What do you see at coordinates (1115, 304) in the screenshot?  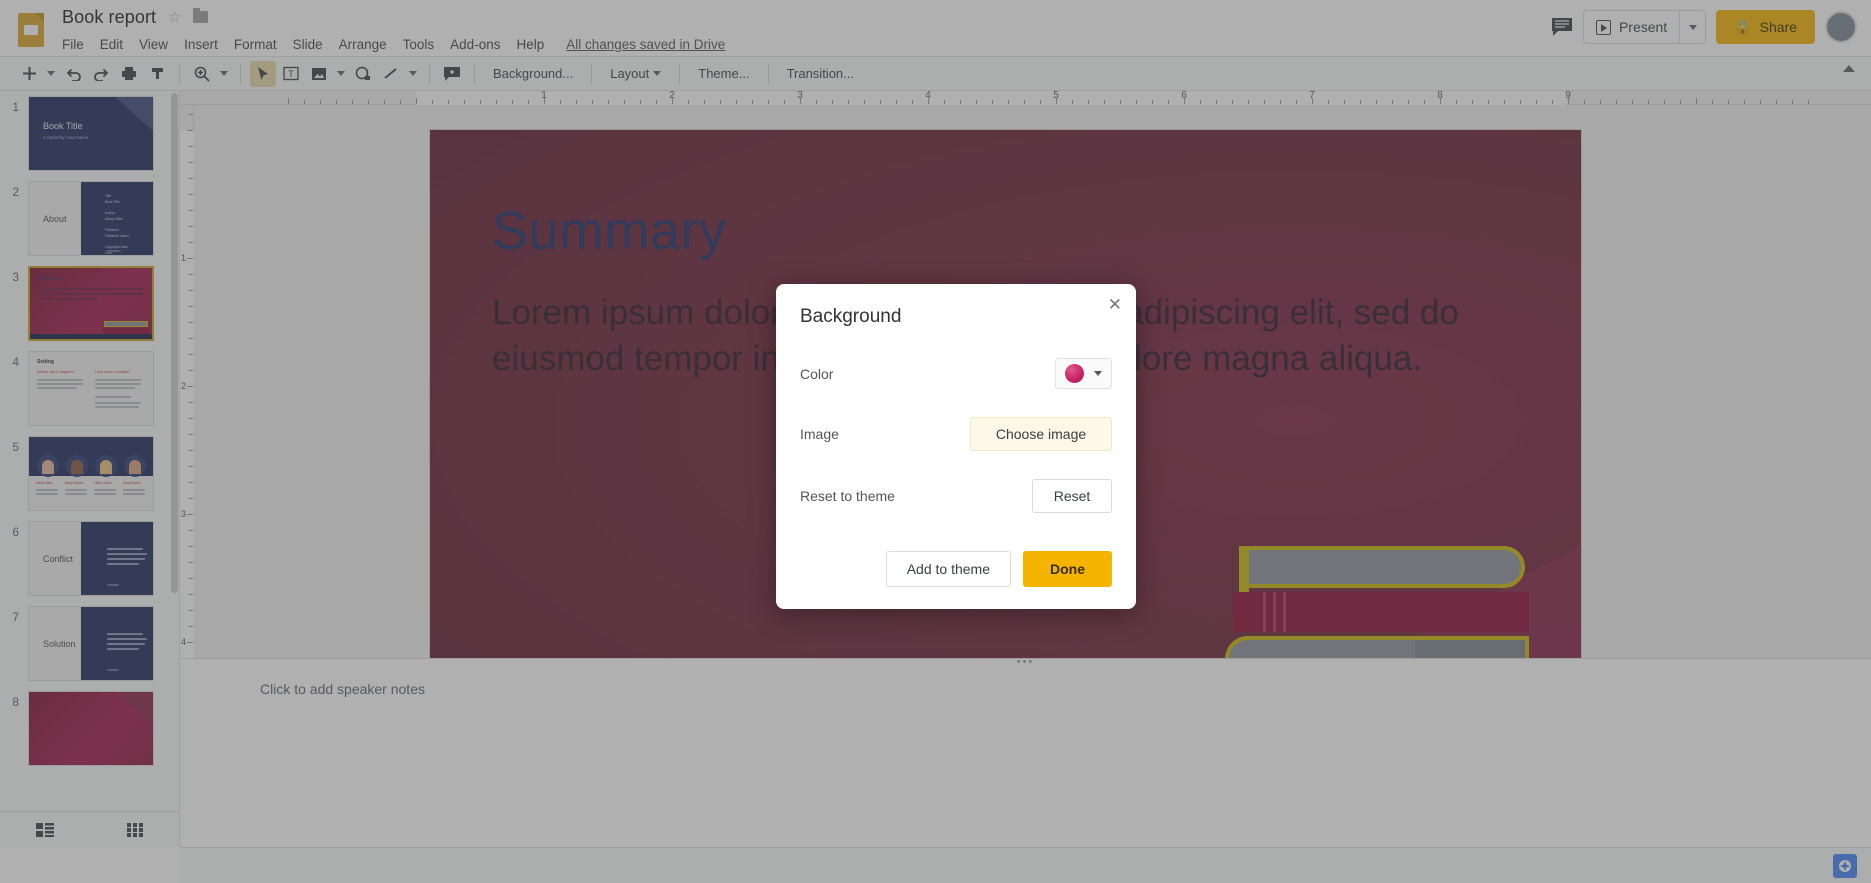 I see `close-icon: ✕` at bounding box center [1115, 304].